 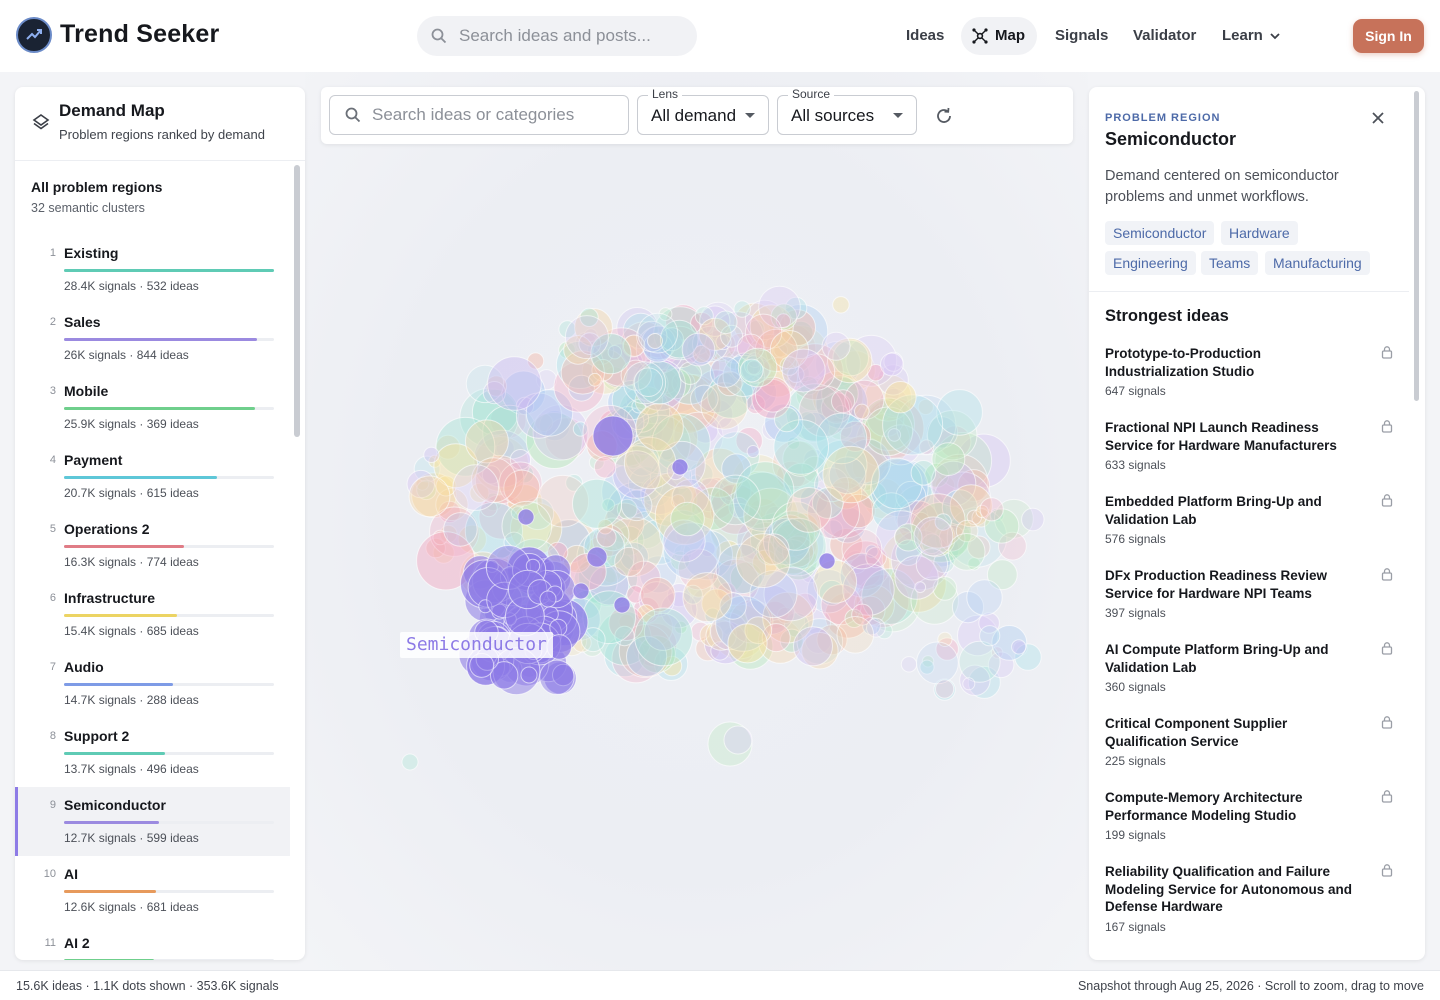 I want to click on region-item: 11 AI 2, so click(x=152, y=942).